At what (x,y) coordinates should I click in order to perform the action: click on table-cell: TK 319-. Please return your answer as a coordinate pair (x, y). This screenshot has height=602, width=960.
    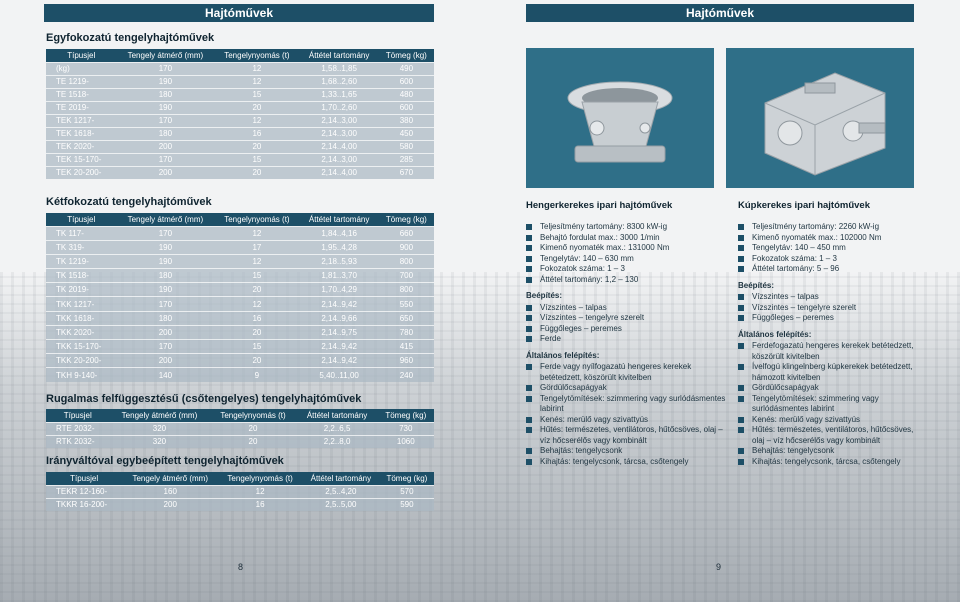
    Looking at the image, I should click on (81, 247).